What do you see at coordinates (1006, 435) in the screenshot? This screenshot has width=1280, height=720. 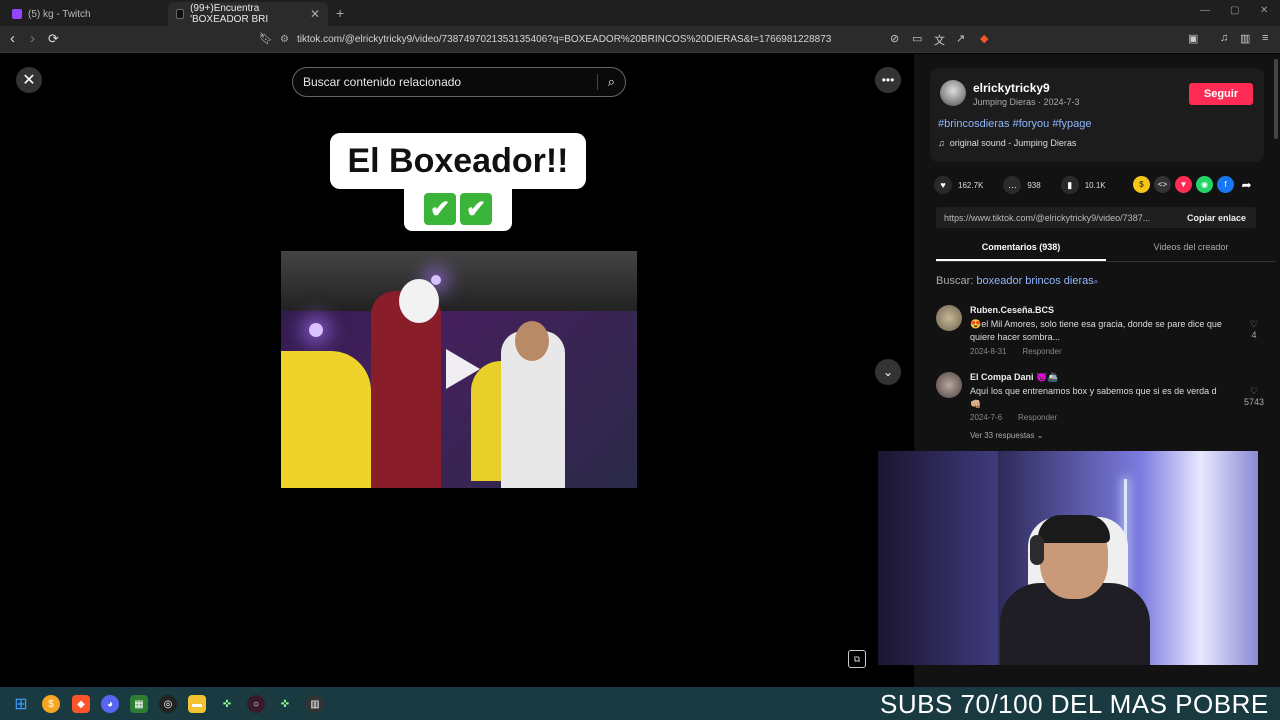 I see `view-replies-button: Ver 33 respuestas ⌄` at bounding box center [1006, 435].